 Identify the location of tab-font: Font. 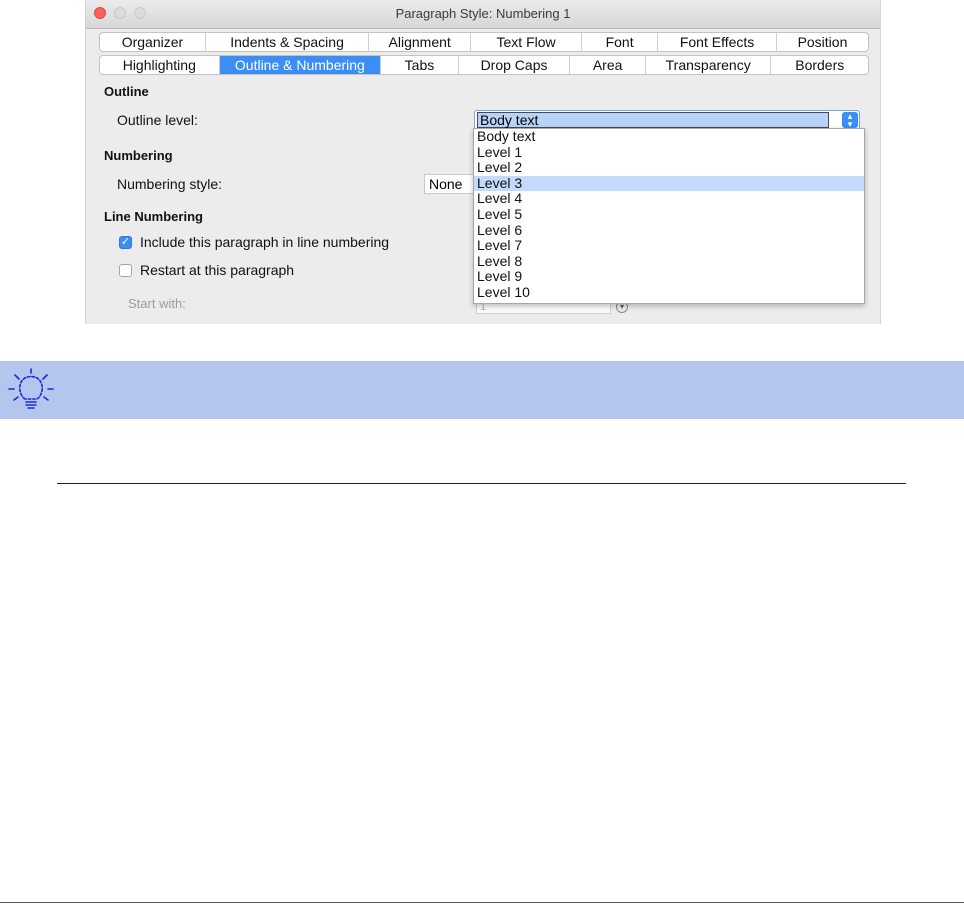
(620, 42).